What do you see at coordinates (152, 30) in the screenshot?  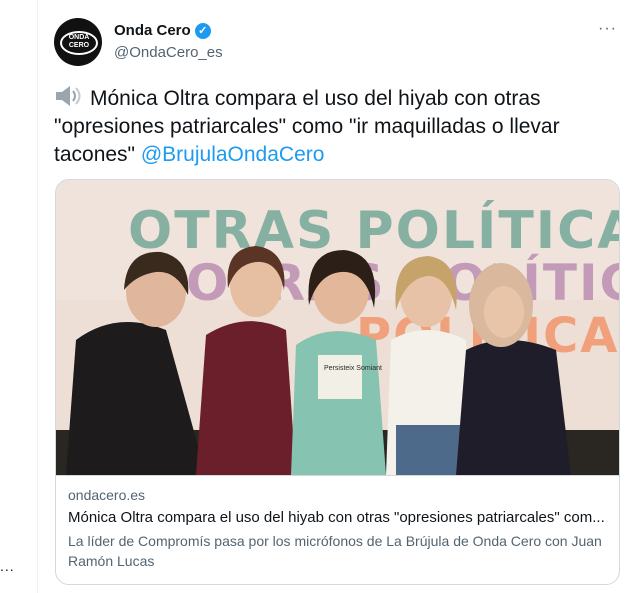 I see `author-display-name: Onda Cero` at bounding box center [152, 30].